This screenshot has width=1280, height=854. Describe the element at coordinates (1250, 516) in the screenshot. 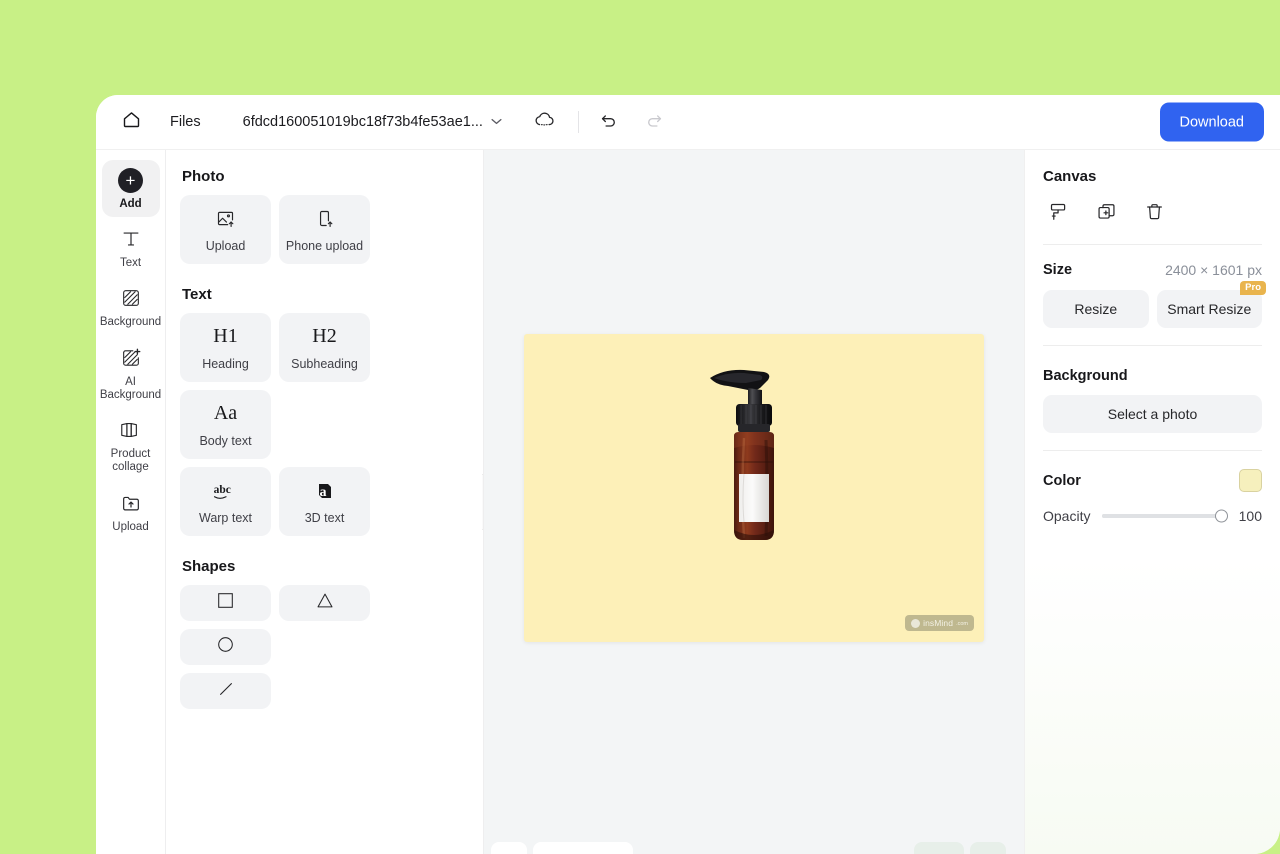

I see `opacity-value: 100` at that location.